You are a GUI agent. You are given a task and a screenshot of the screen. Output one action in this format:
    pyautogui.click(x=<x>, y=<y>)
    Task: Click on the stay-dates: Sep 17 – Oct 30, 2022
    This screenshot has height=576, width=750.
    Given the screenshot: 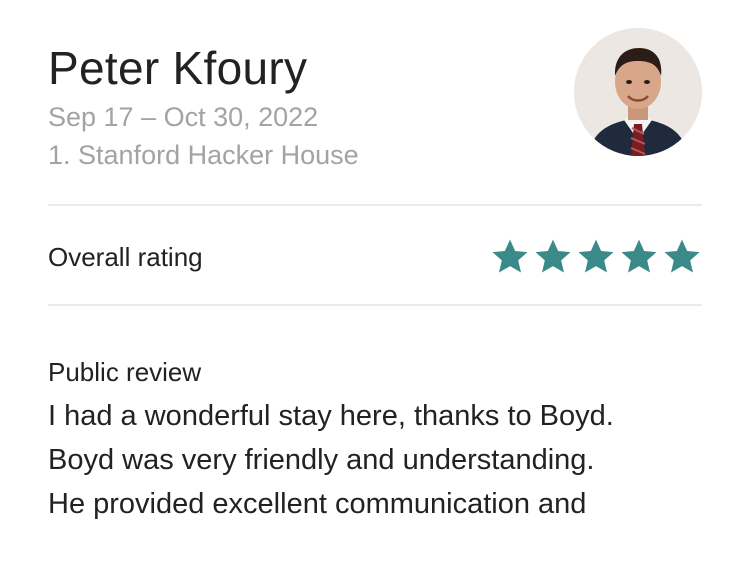 What is the action you would take?
    pyautogui.click(x=183, y=117)
    